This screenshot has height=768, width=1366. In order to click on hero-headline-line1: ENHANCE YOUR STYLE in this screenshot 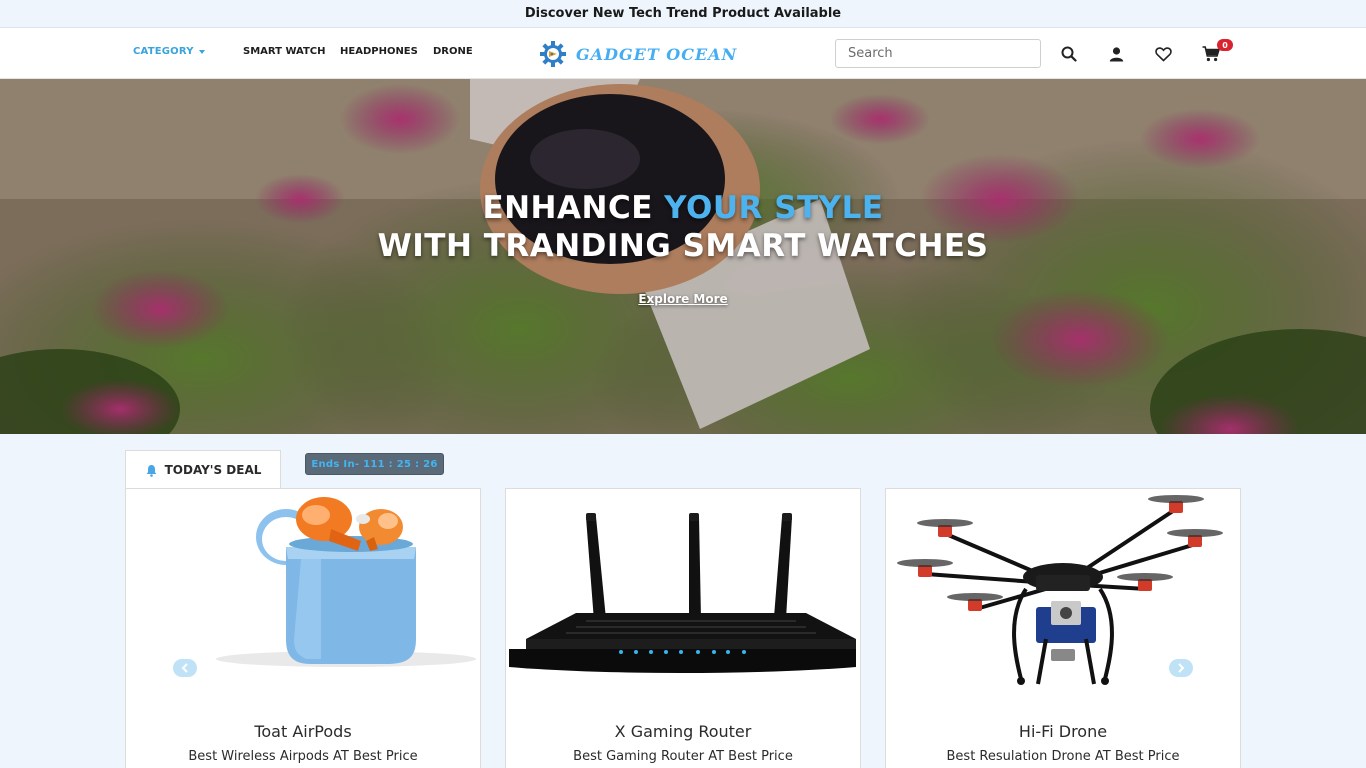, I will do `click(683, 208)`.